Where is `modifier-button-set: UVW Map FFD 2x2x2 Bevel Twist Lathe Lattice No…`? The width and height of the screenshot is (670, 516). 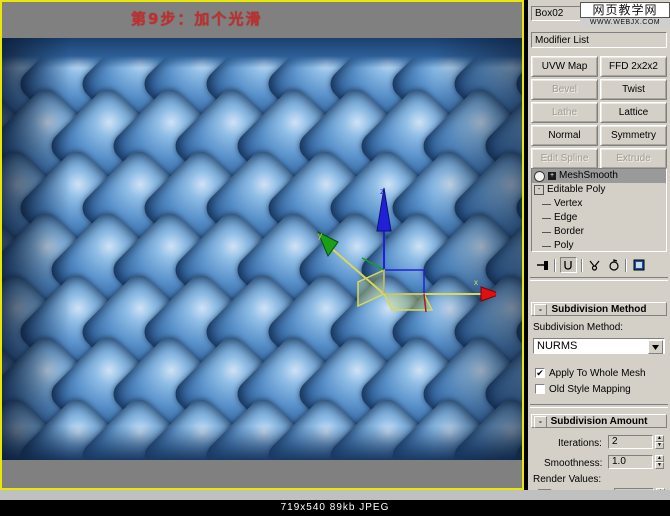 modifier-button-set: UVW Map FFD 2x2x2 Bevel Twist Lathe Lattice No… is located at coordinates (599, 113).